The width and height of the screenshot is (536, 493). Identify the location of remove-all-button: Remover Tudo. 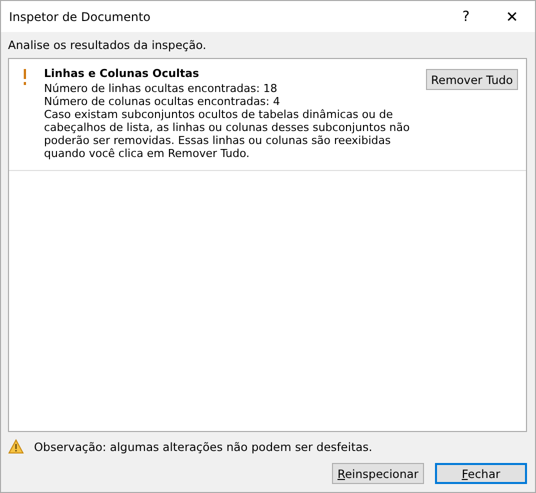
(472, 79).